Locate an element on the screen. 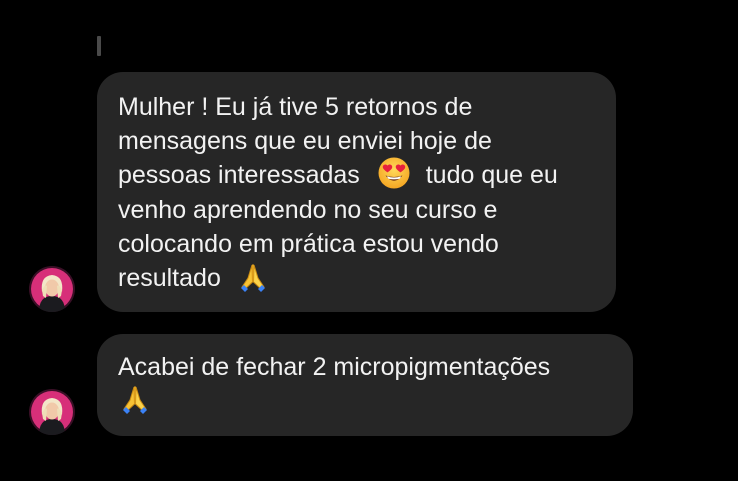  message-line: venho aprendendo no seu curso e is located at coordinates (308, 210).